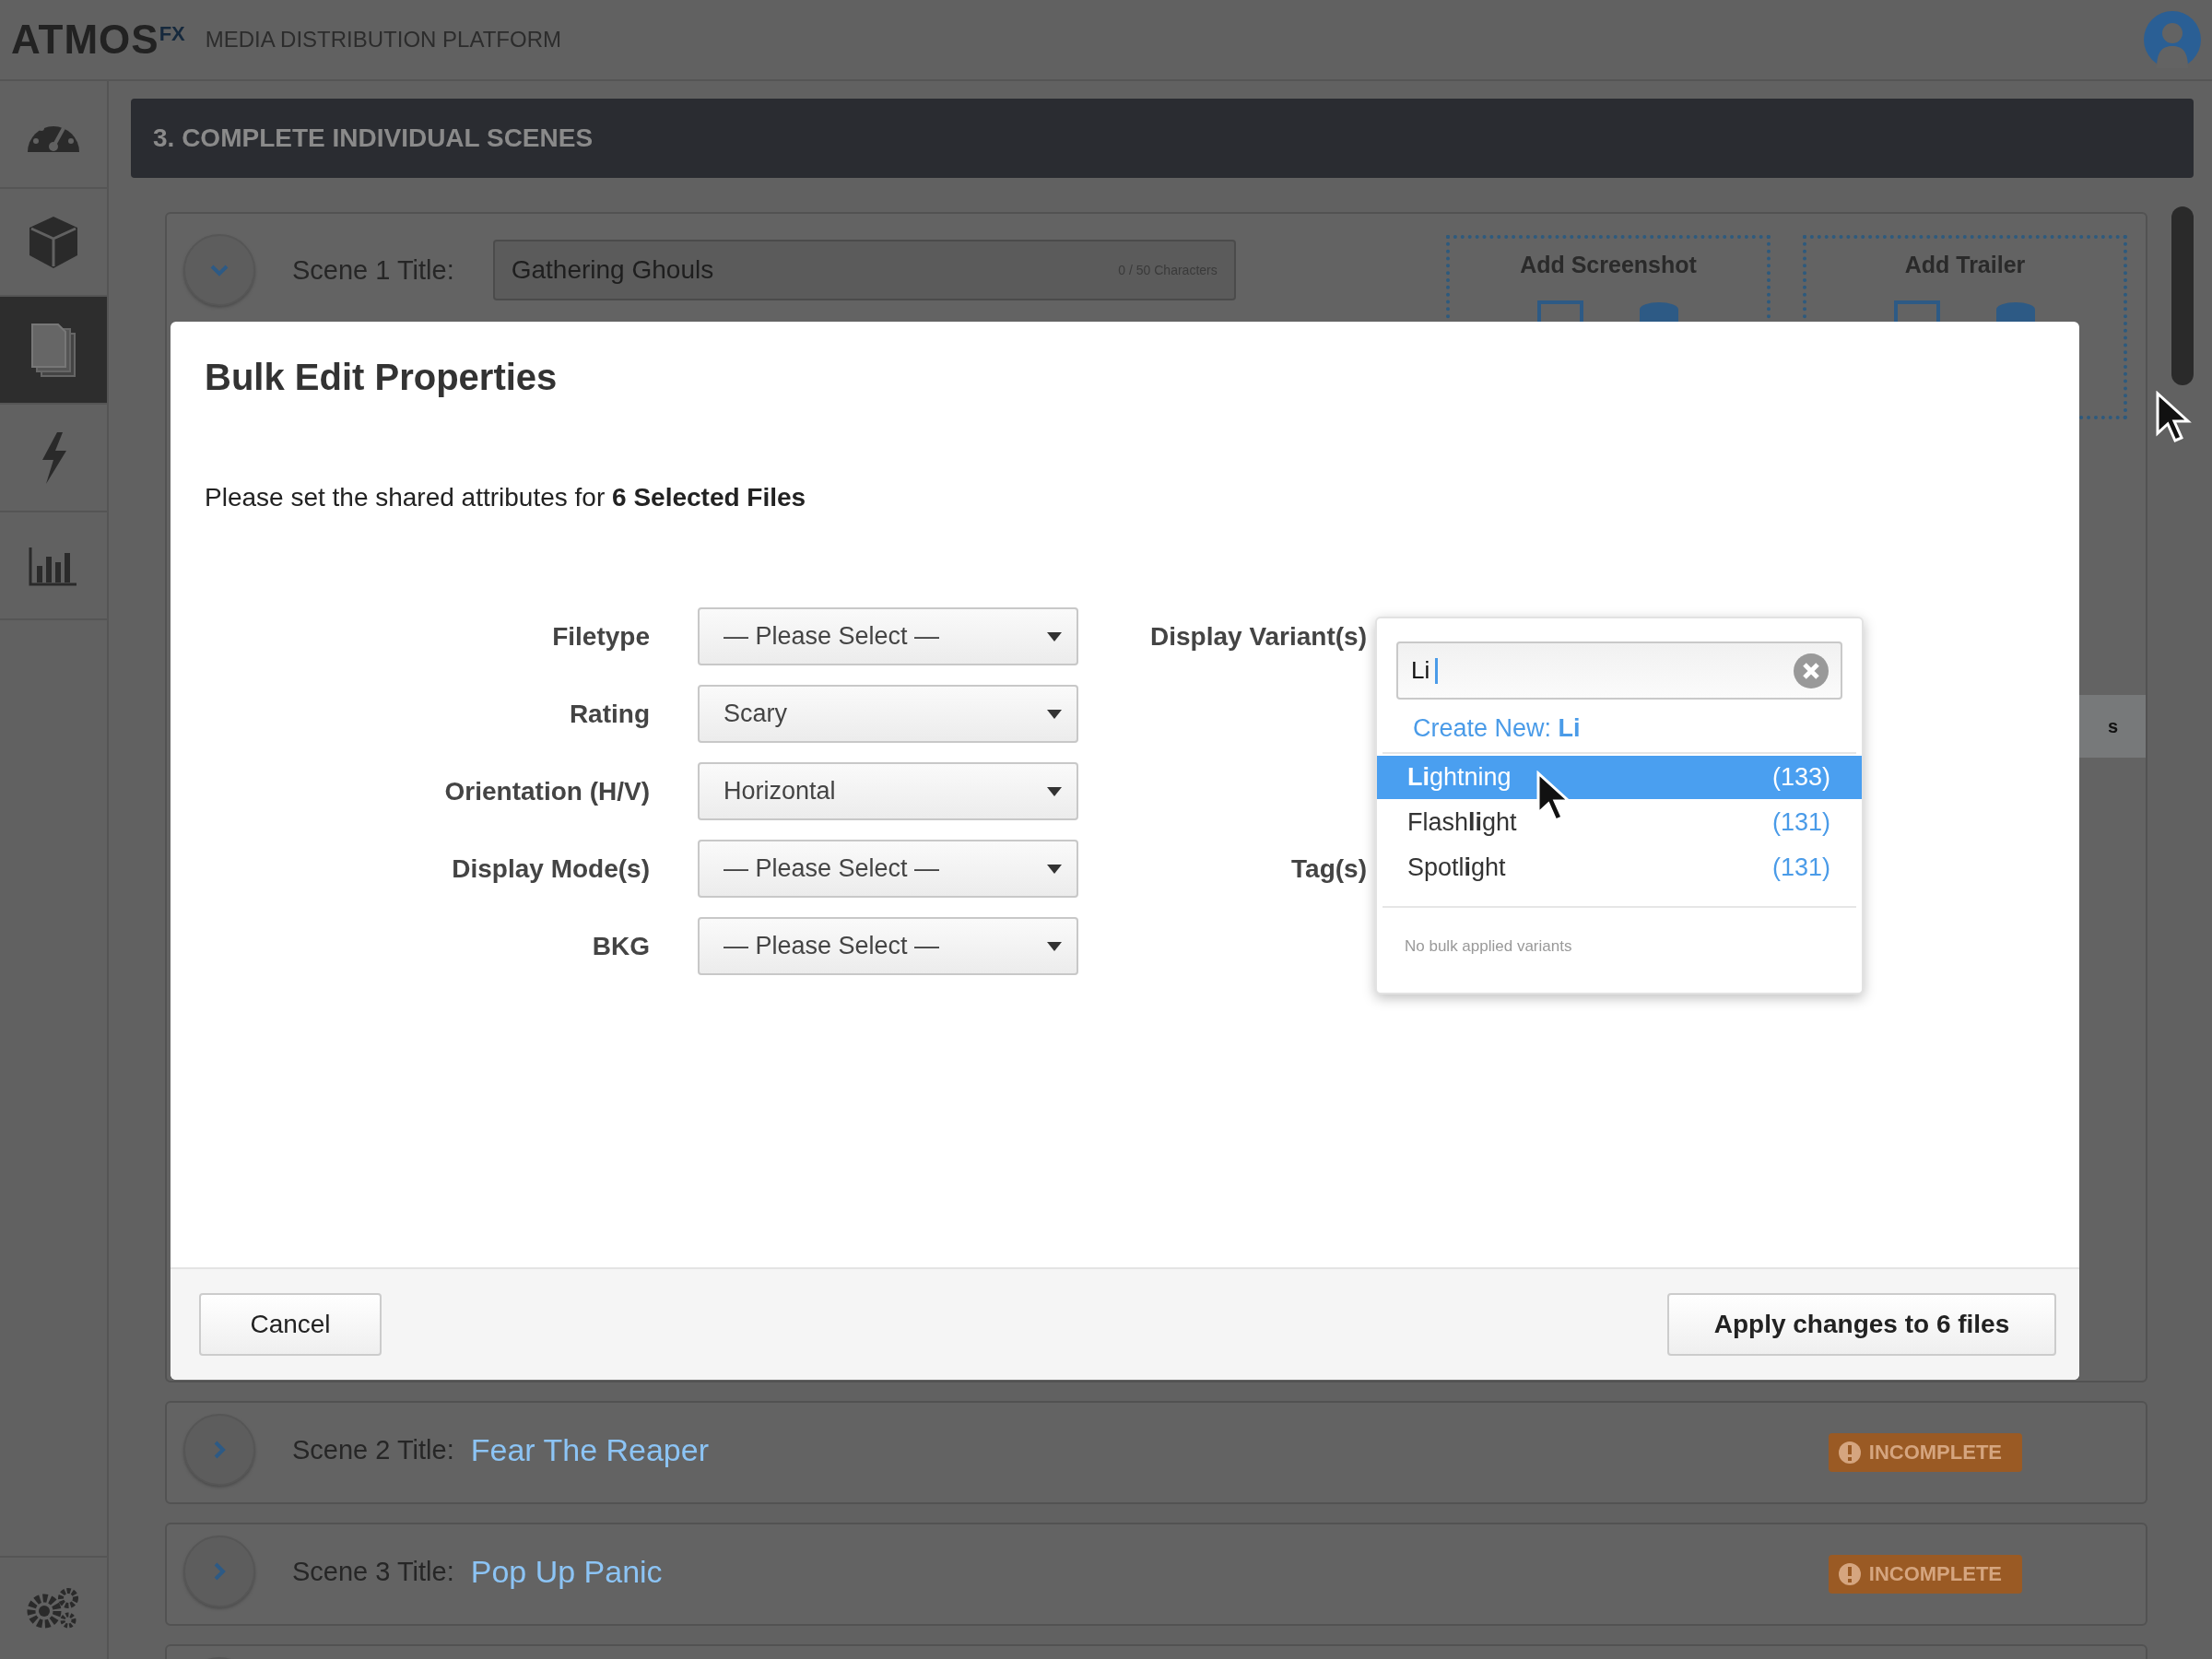 This screenshot has width=2212, height=1659. What do you see at coordinates (1329, 868) in the screenshot?
I see `field-label: Tag(s)` at bounding box center [1329, 868].